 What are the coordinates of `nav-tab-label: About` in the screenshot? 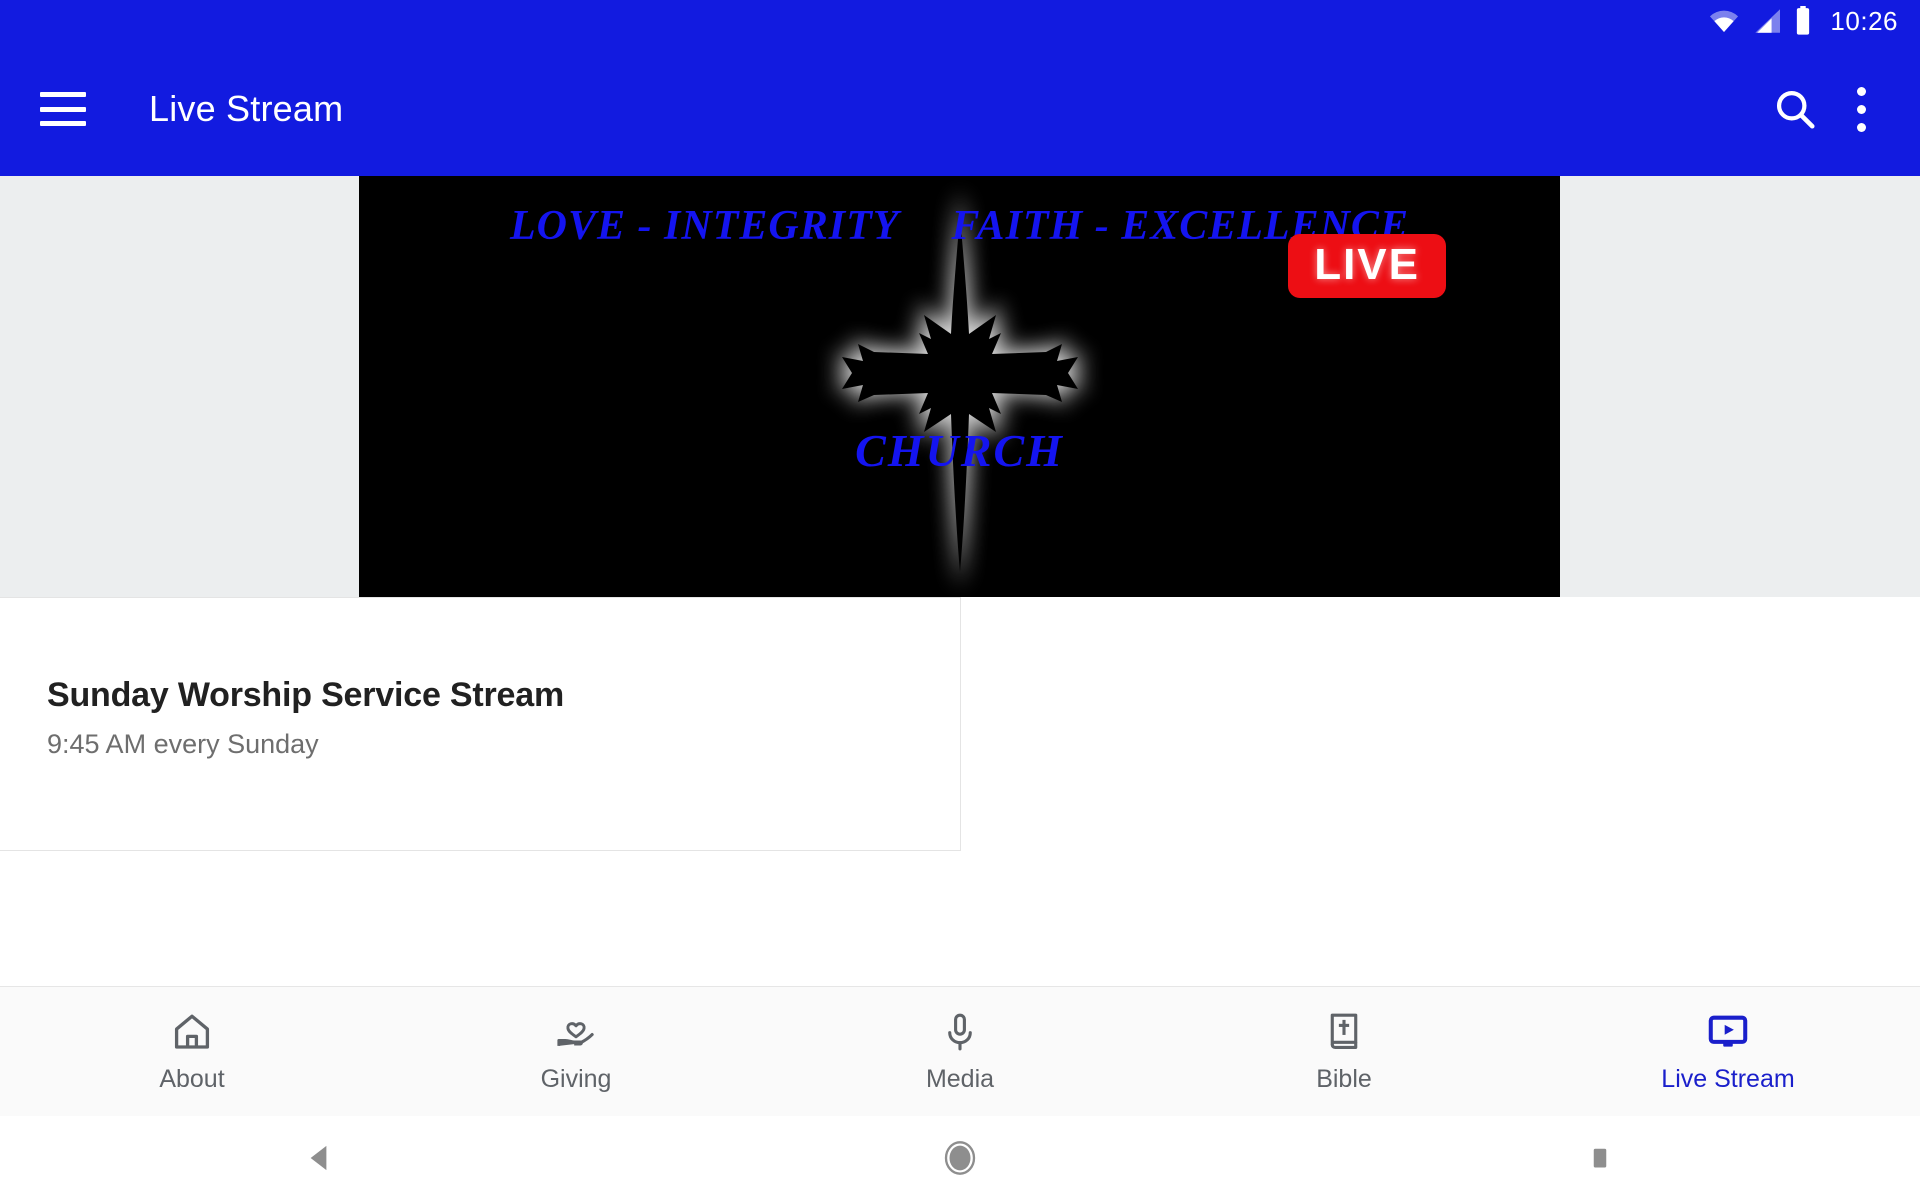 It's located at (192, 1079).